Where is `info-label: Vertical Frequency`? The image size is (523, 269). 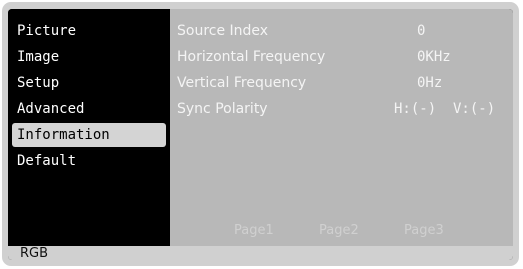
info-label: Vertical Frequency is located at coordinates (242, 83).